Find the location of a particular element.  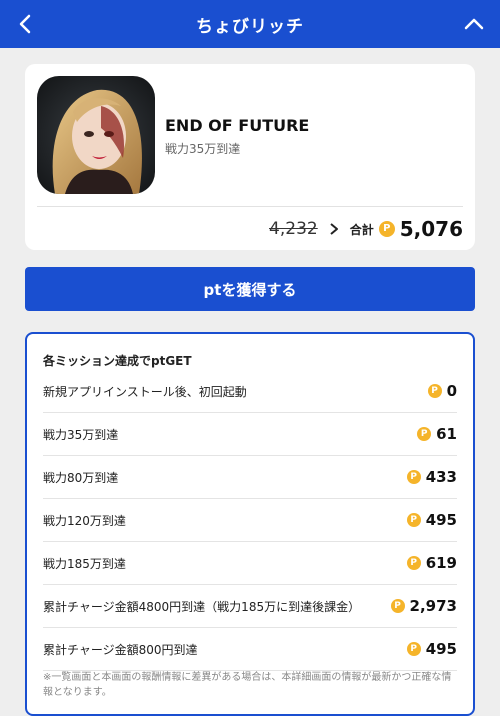

points-summary: 4,232 合計 P 5,076 is located at coordinates (366, 229).